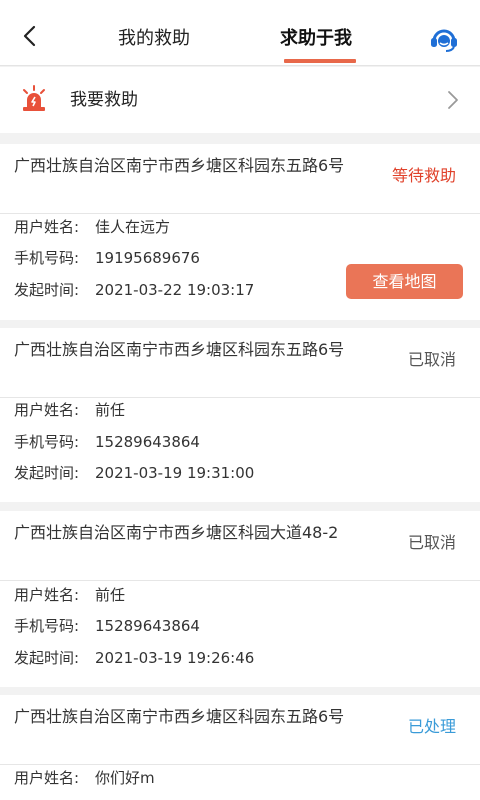 This screenshot has width=480, height=800. Describe the element at coordinates (30, 36) in the screenshot. I see `back-arrow-icon` at that location.